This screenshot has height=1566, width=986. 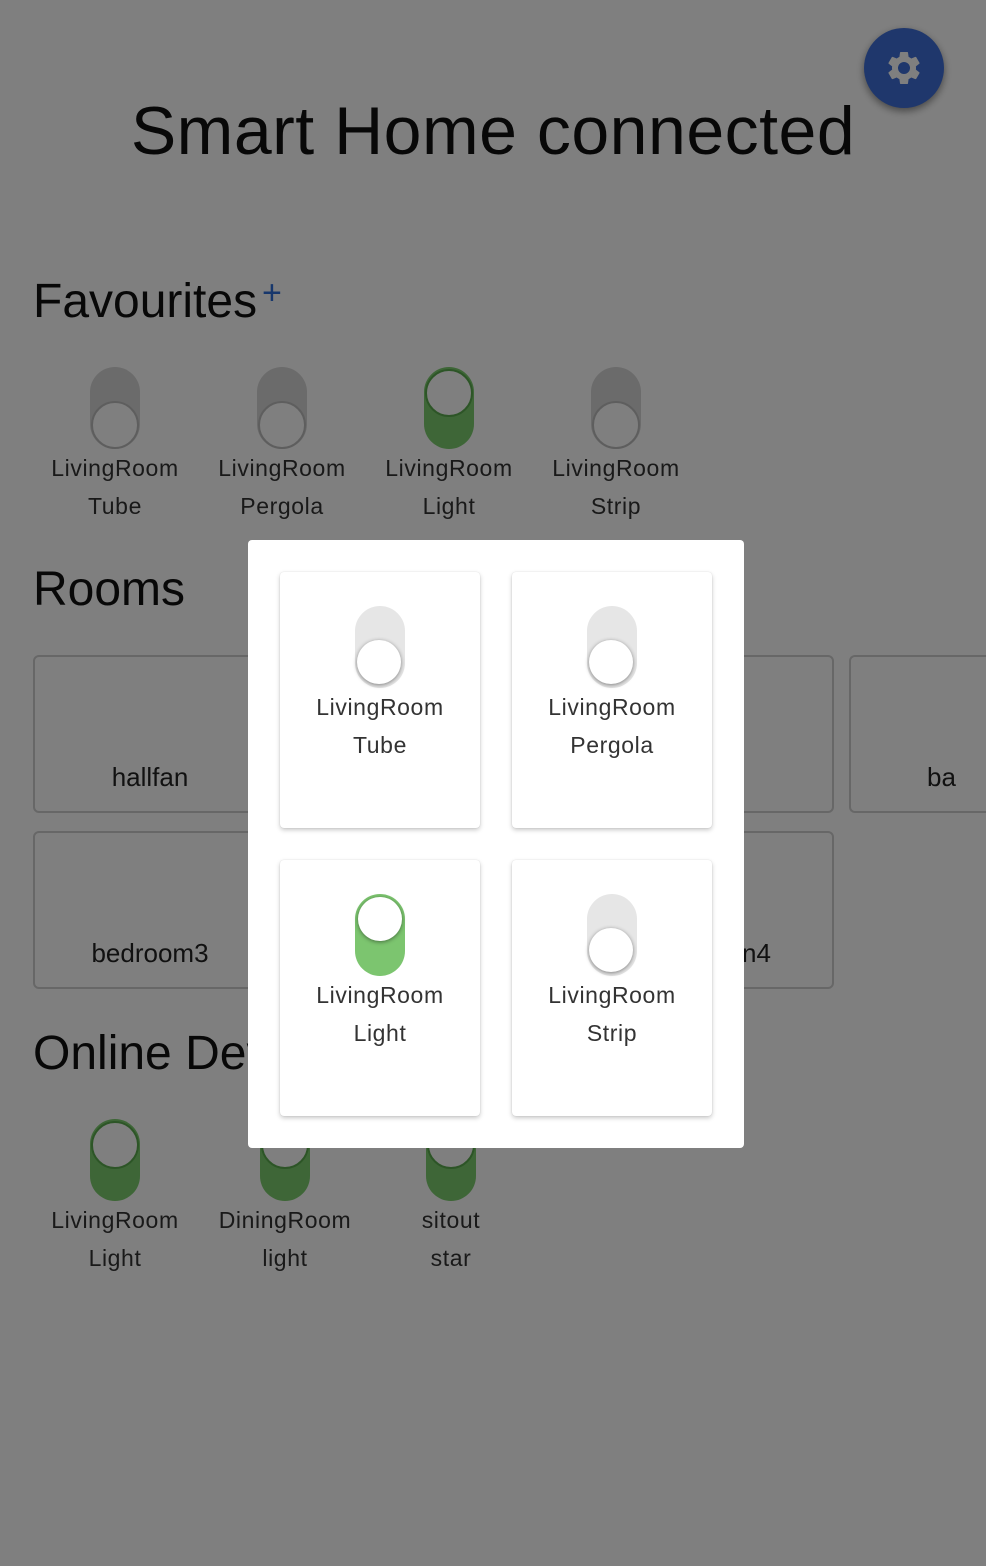 I want to click on modal-card-livingroom-pergola: LivingRoom Pergola, so click(x=612, y=700).